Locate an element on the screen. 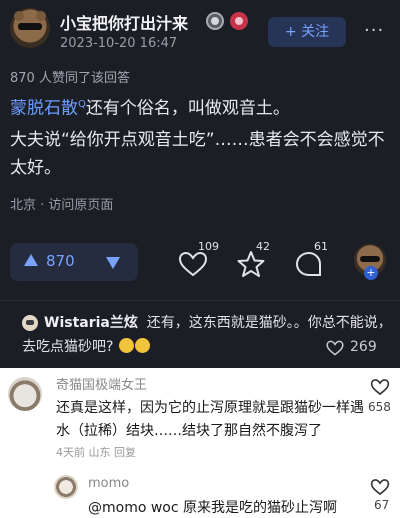 The image size is (400, 518). vote-button: 870 is located at coordinates (74, 262).